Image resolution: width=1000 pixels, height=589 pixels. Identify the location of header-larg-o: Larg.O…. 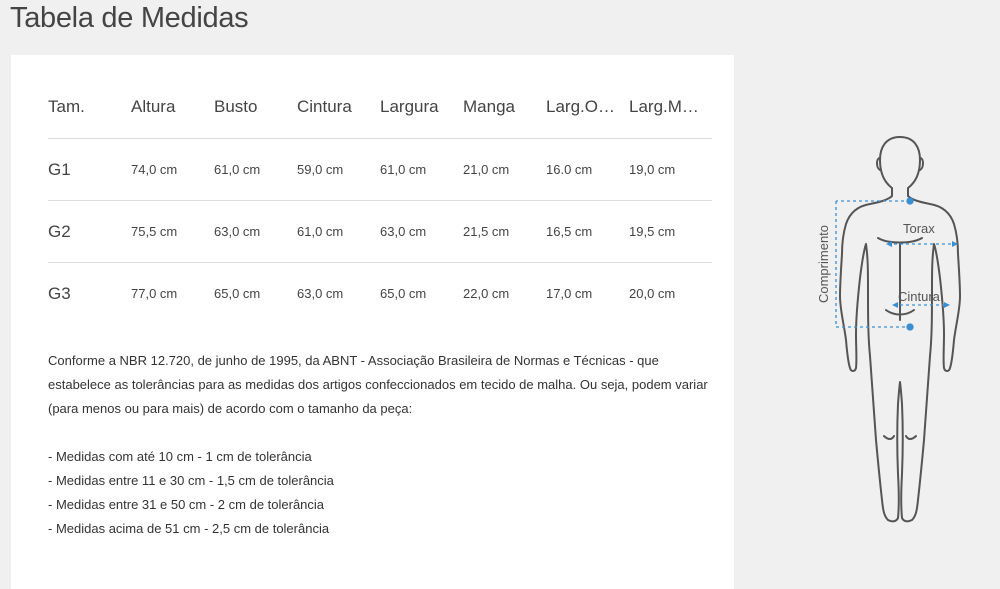
(587, 107).